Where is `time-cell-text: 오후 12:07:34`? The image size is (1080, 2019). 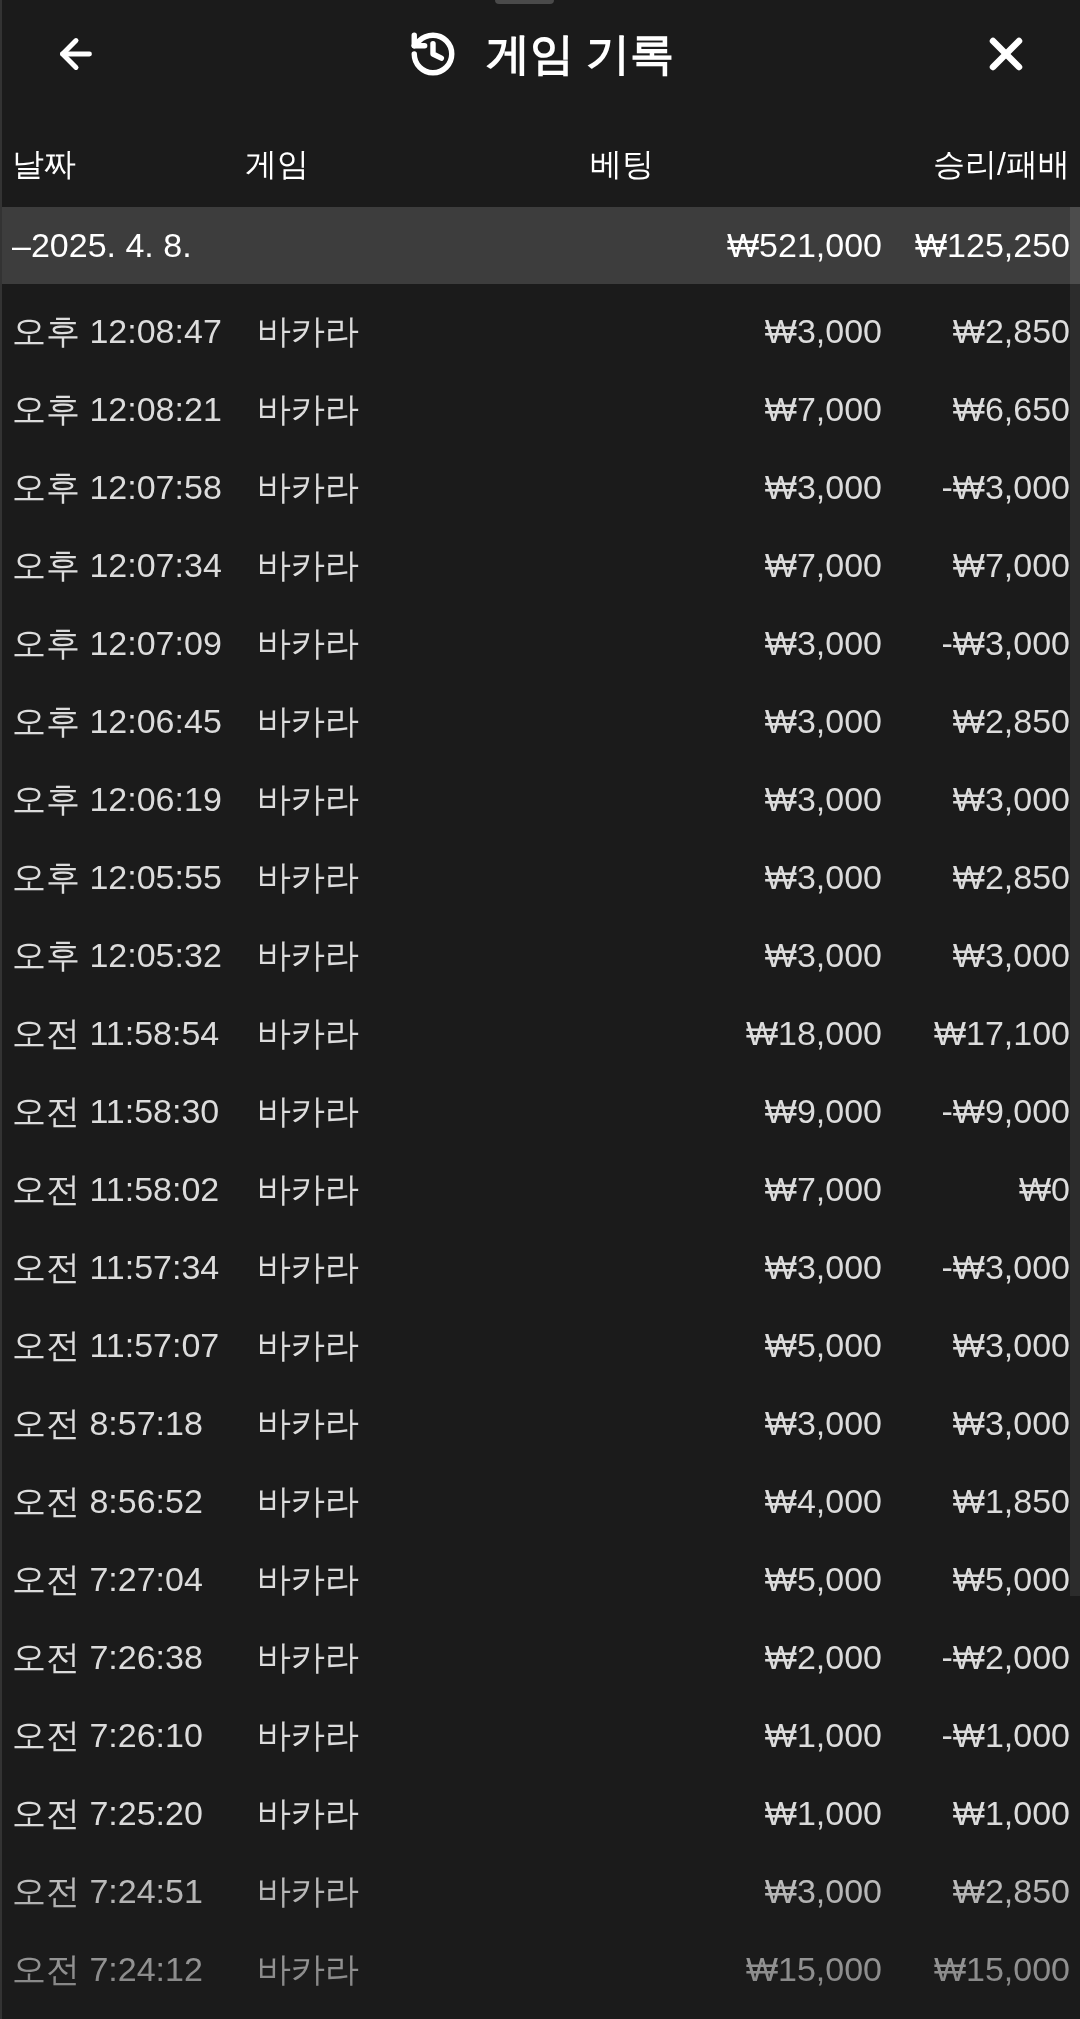 time-cell-text: 오후 12:07:34 is located at coordinates (117, 565).